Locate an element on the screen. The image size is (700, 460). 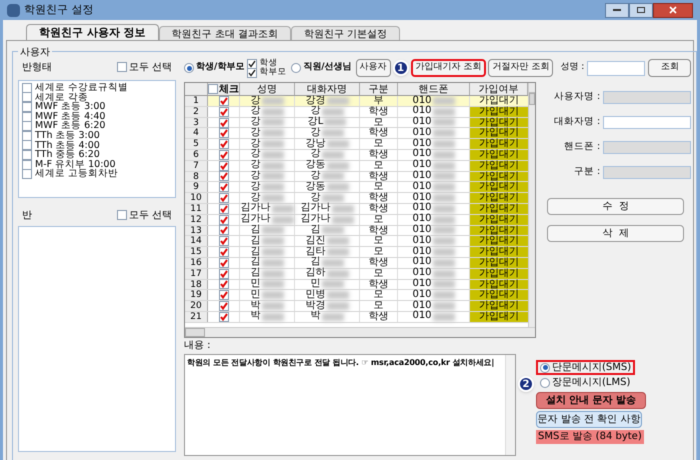
maximize-button is located at coordinates (641, 10).